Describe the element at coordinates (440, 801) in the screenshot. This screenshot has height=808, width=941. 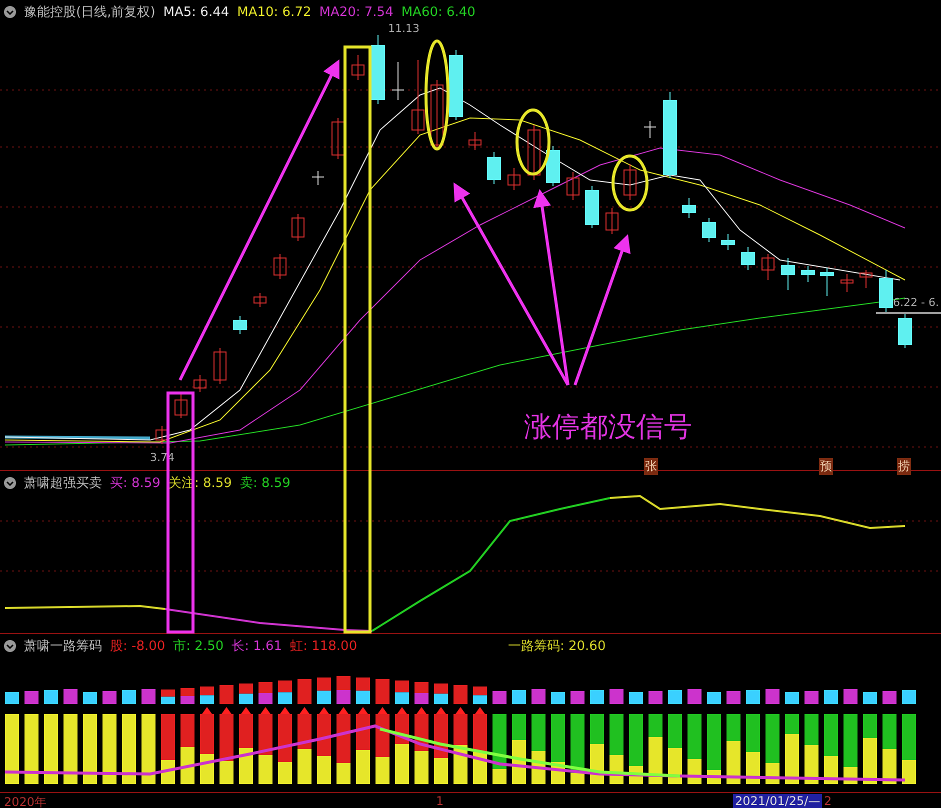
I see `axis-label: 1` at that location.